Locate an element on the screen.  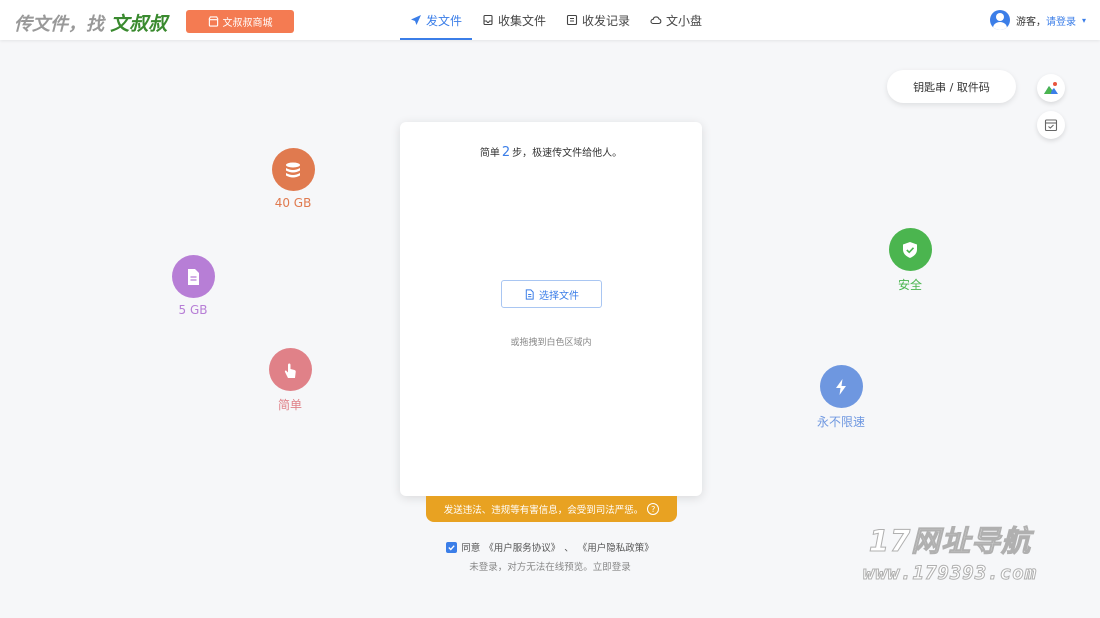
feature-file-size: 5 GB is located at coordinates (193, 286).